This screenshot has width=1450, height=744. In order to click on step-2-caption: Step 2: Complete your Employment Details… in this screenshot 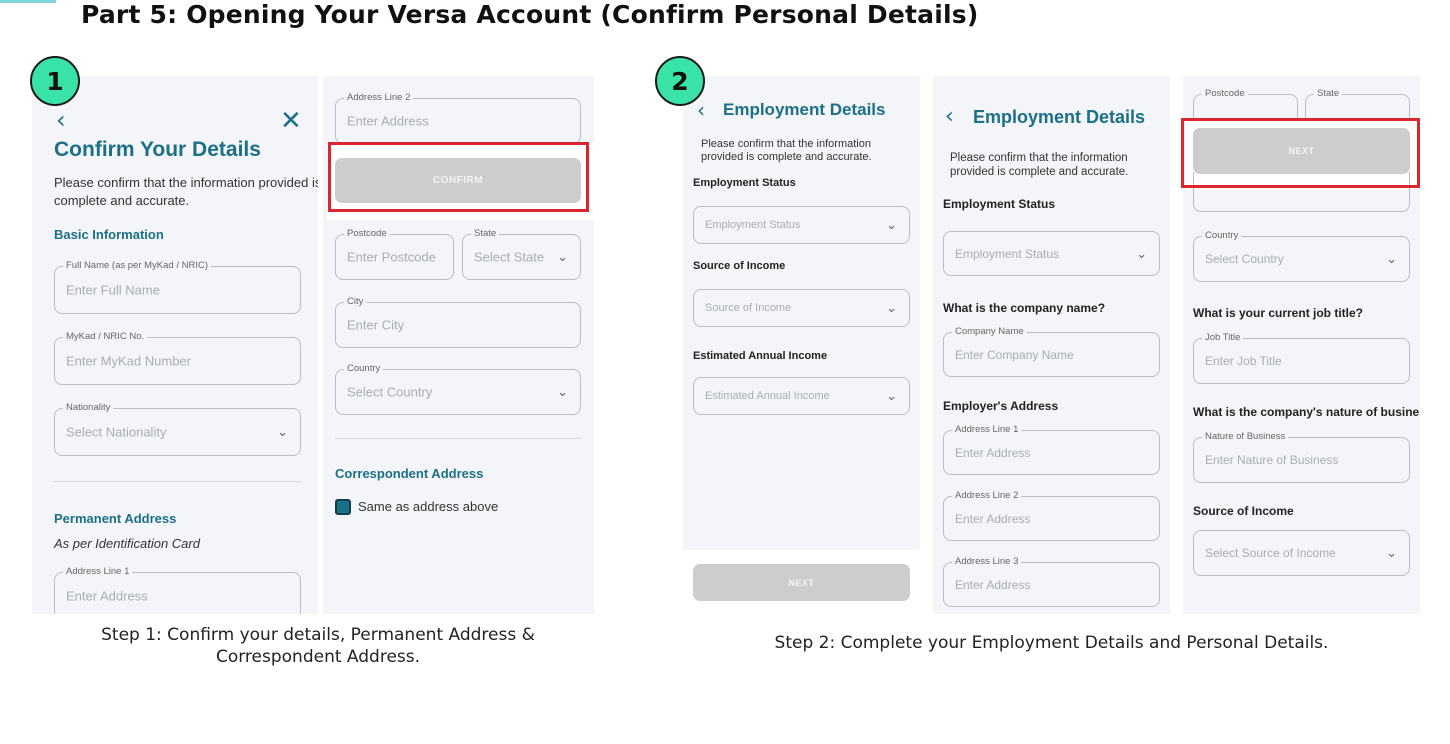, I will do `click(1051, 643)`.